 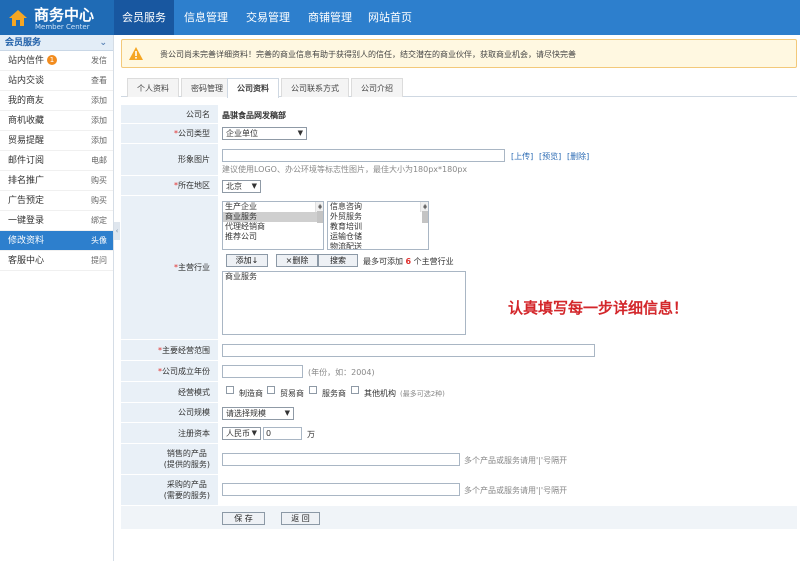 What do you see at coordinates (99, 261) in the screenshot?
I see `sidebar-item-action: 提问` at bounding box center [99, 261].